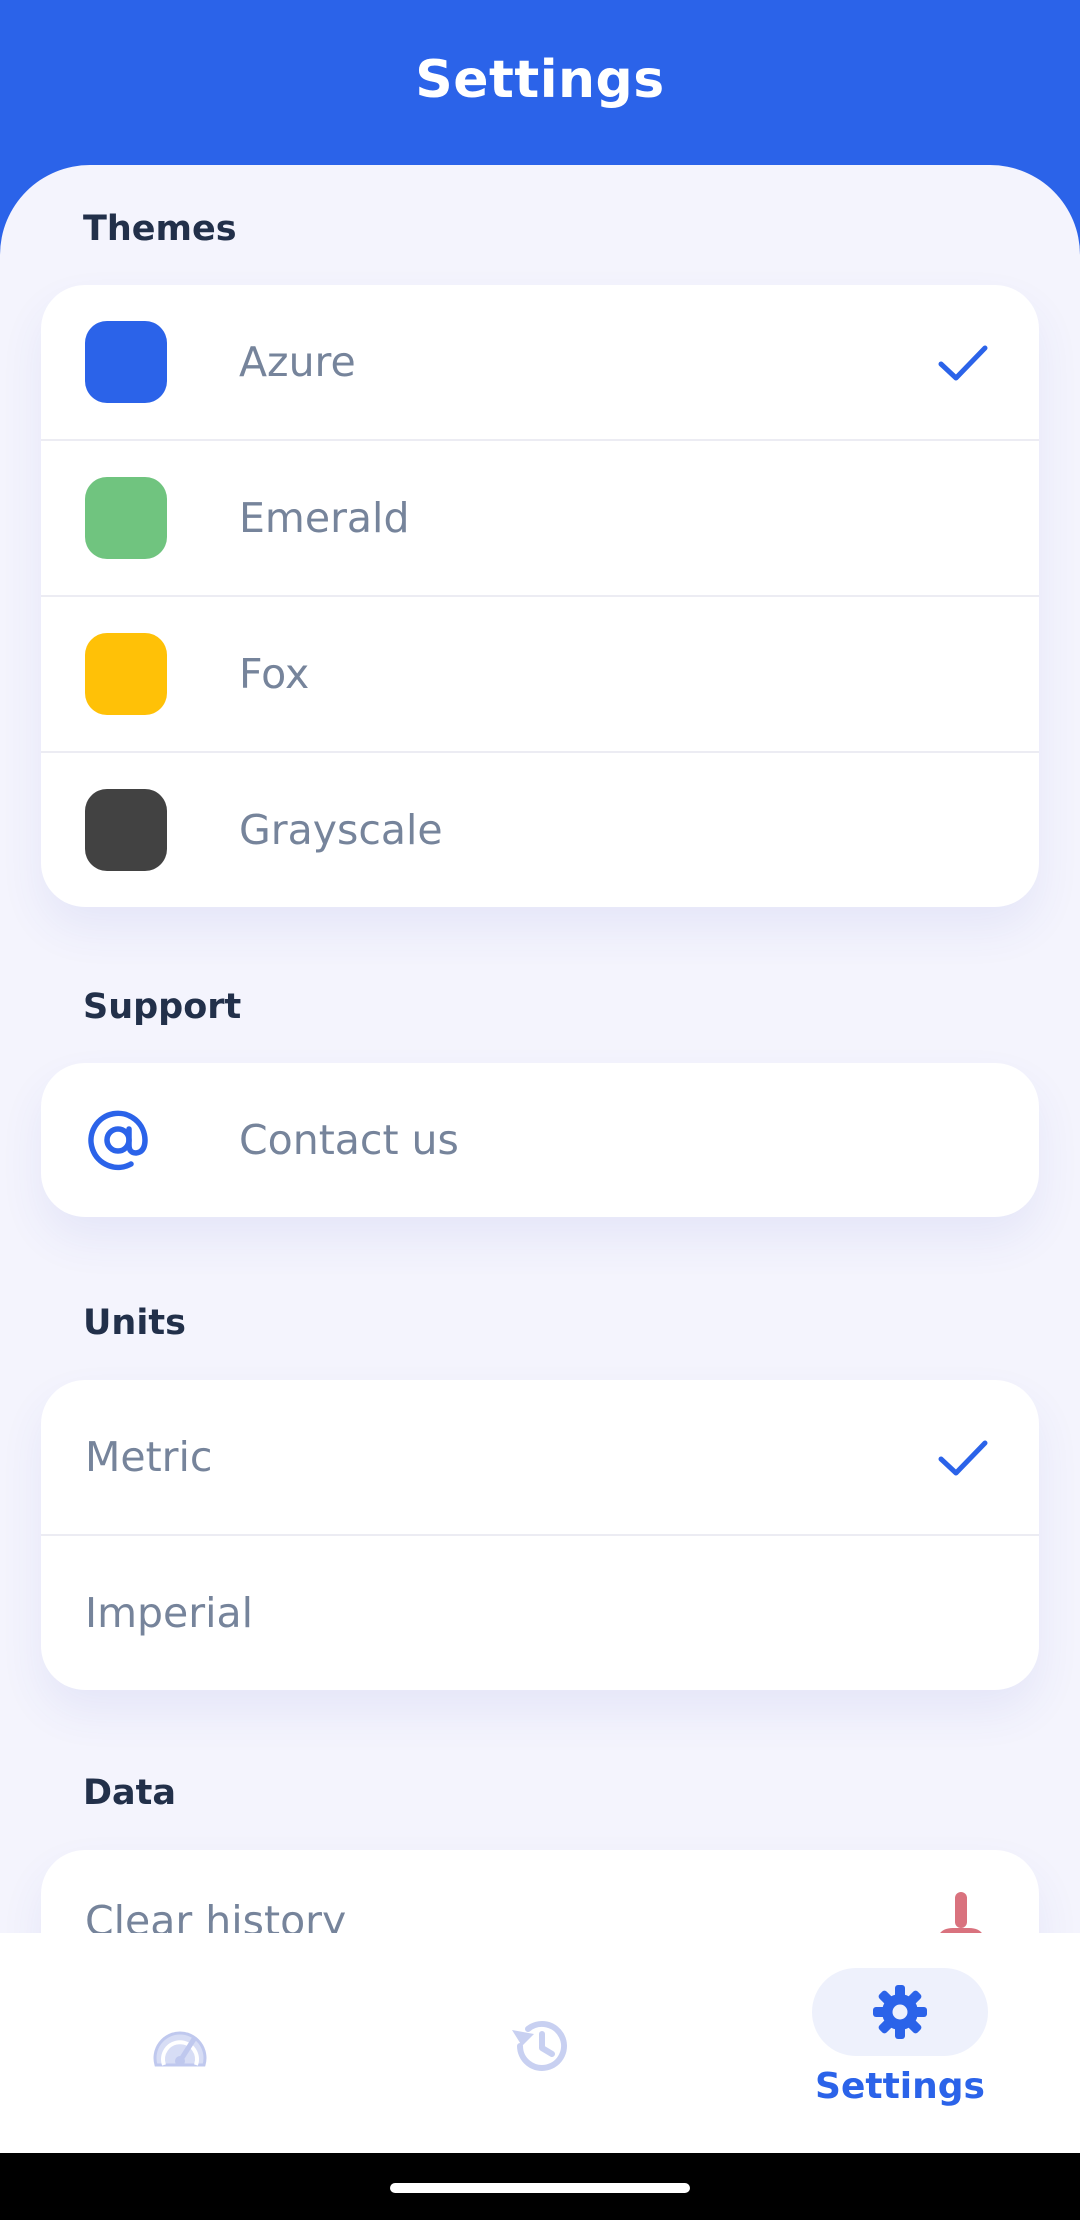 The image size is (1080, 2220). Describe the element at coordinates (274, 674) in the screenshot. I see `theme-label: Fox` at that location.